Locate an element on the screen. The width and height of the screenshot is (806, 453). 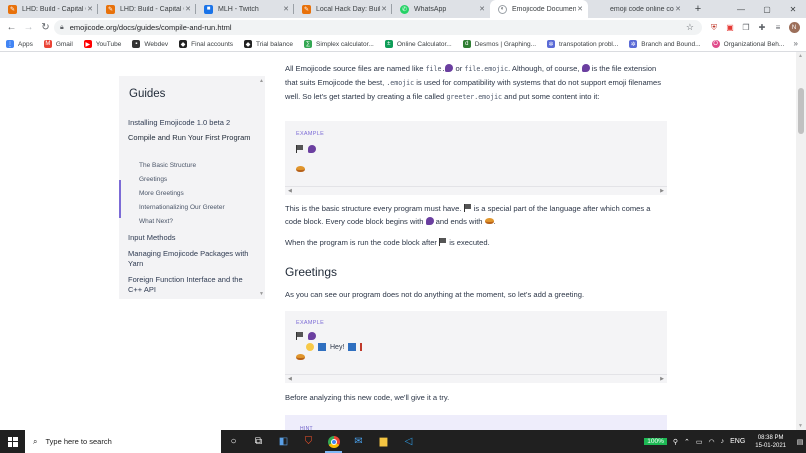
scroll-down-icon: ▼ is located at coordinates (800, 426).